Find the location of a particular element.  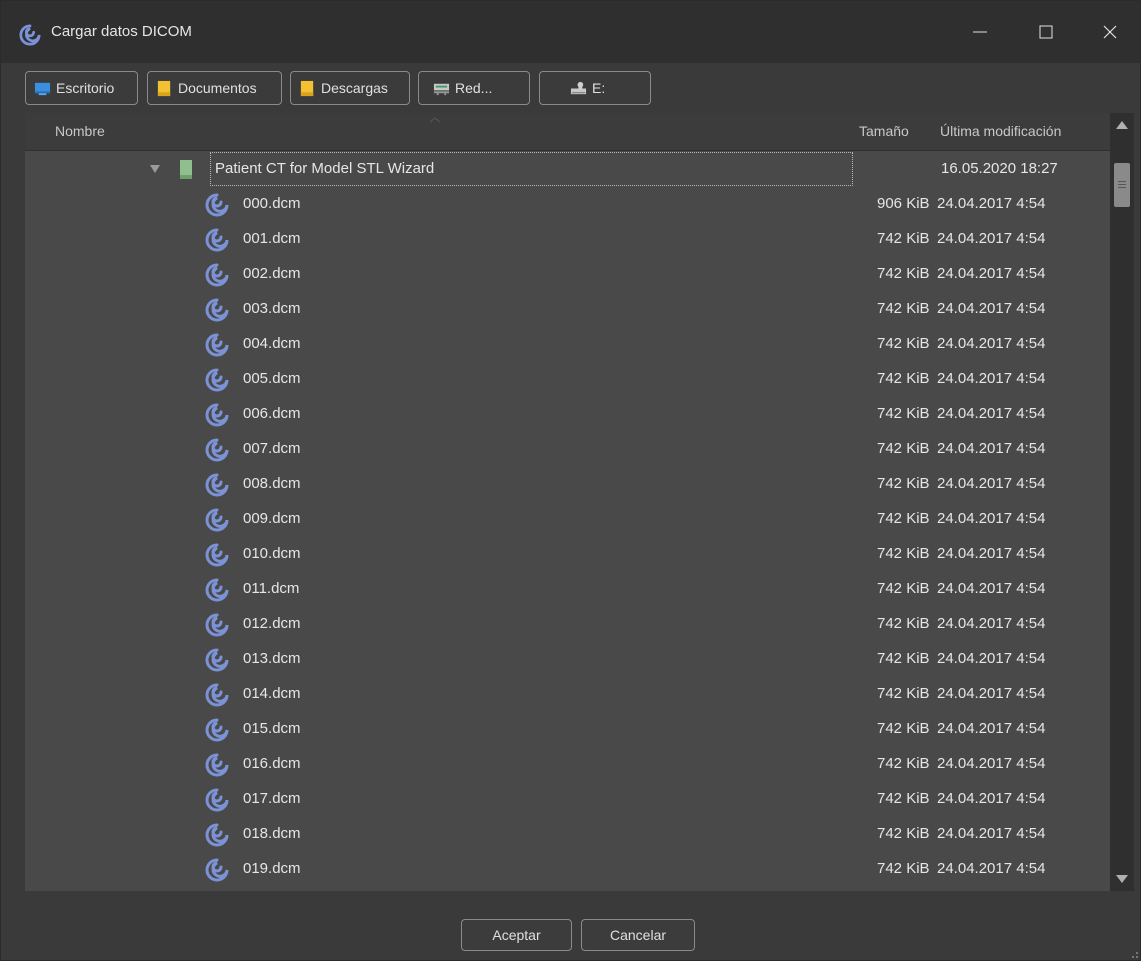

vertical-scrollbar is located at coordinates (1122, 502).